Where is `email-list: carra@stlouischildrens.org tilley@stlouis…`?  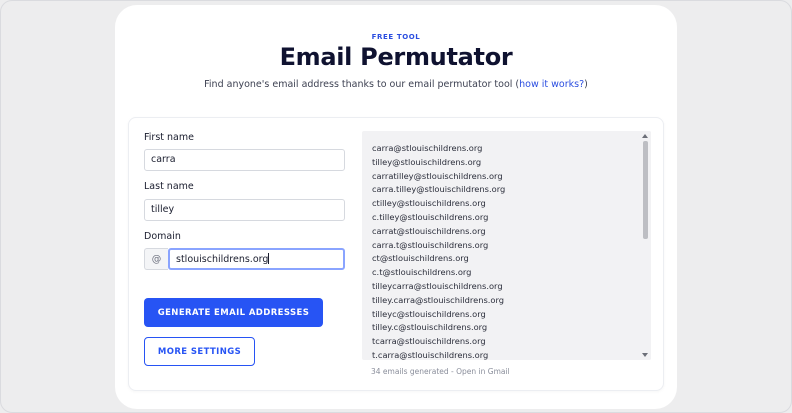 email-list: carra@stlouischildrens.org tilley@stlouis… is located at coordinates (438, 251).